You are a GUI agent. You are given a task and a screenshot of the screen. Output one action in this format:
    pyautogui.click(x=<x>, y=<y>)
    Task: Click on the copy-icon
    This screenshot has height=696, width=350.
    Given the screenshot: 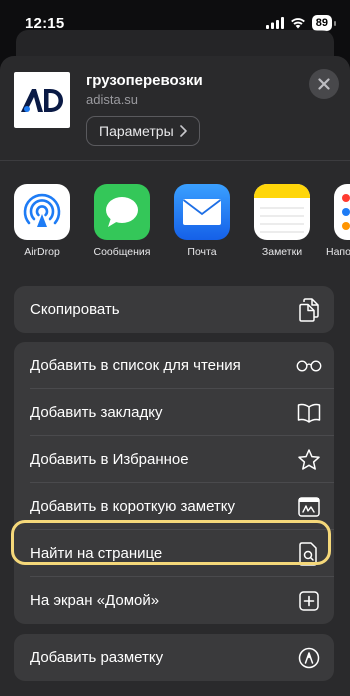 What is the action you would take?
    pyautogui.click(x=309, y=310)
    